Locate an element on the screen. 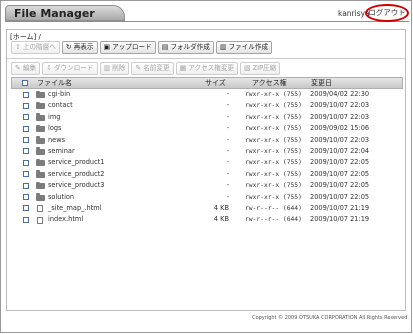 Image resolution: width=413 pixels, height=334 pixels. logout-link: ログアウト is located at coordinates (387, 13).